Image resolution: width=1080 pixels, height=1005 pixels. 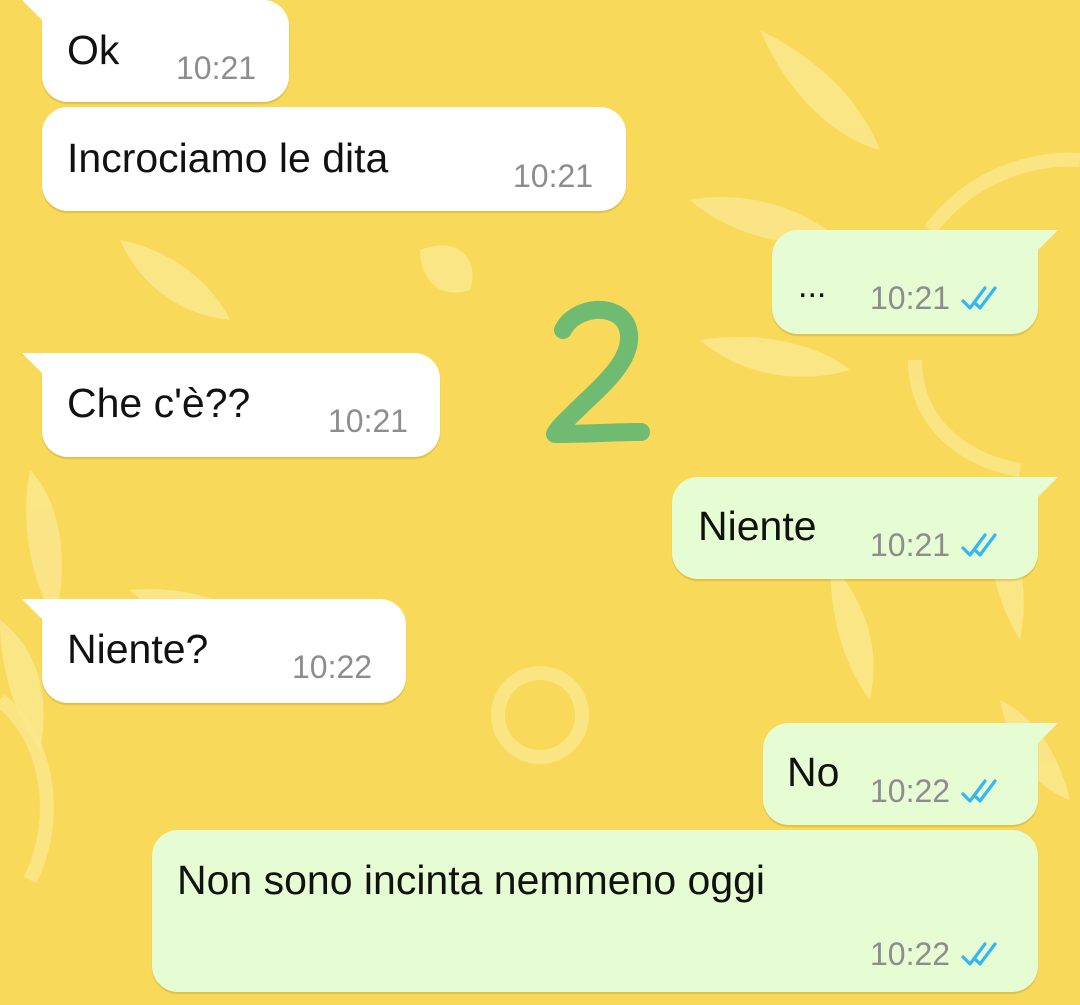 What do you see at coordinates (865, 528) in the screenshot?
I see `message-bubble-outgoing: Niente 10:21` at bounding box center [865, 528].